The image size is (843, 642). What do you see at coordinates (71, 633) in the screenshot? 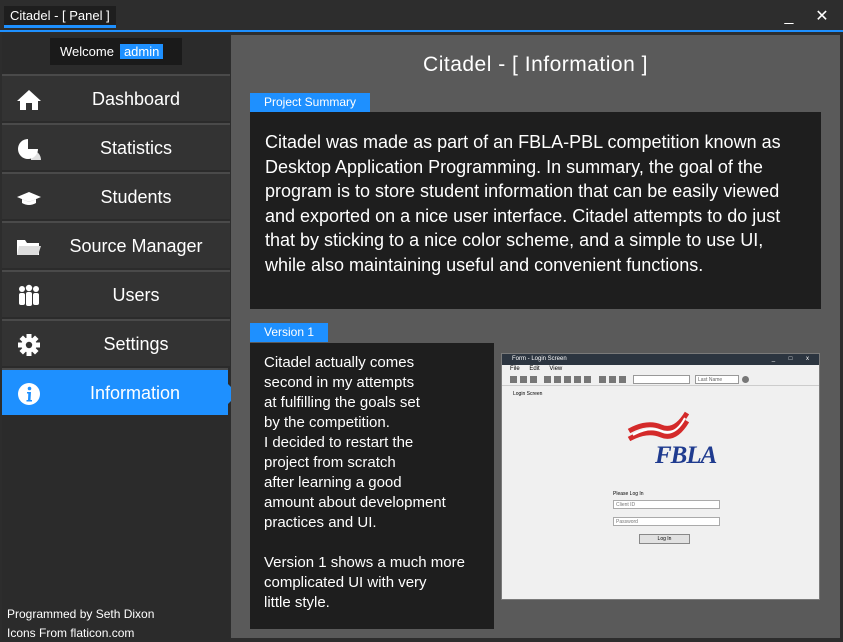
I see `credits-icons: Icons From flaticon.com` at bounding box center [71, 633].